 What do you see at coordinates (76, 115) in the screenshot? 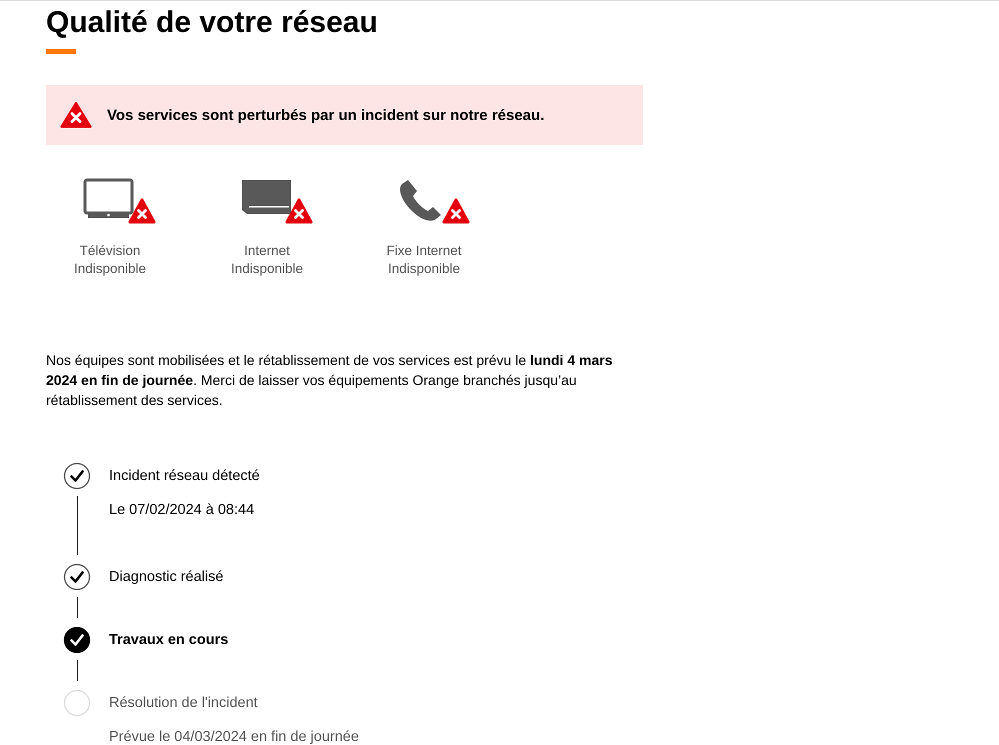
I see `warning-icon` at bounding box center [76, 115].